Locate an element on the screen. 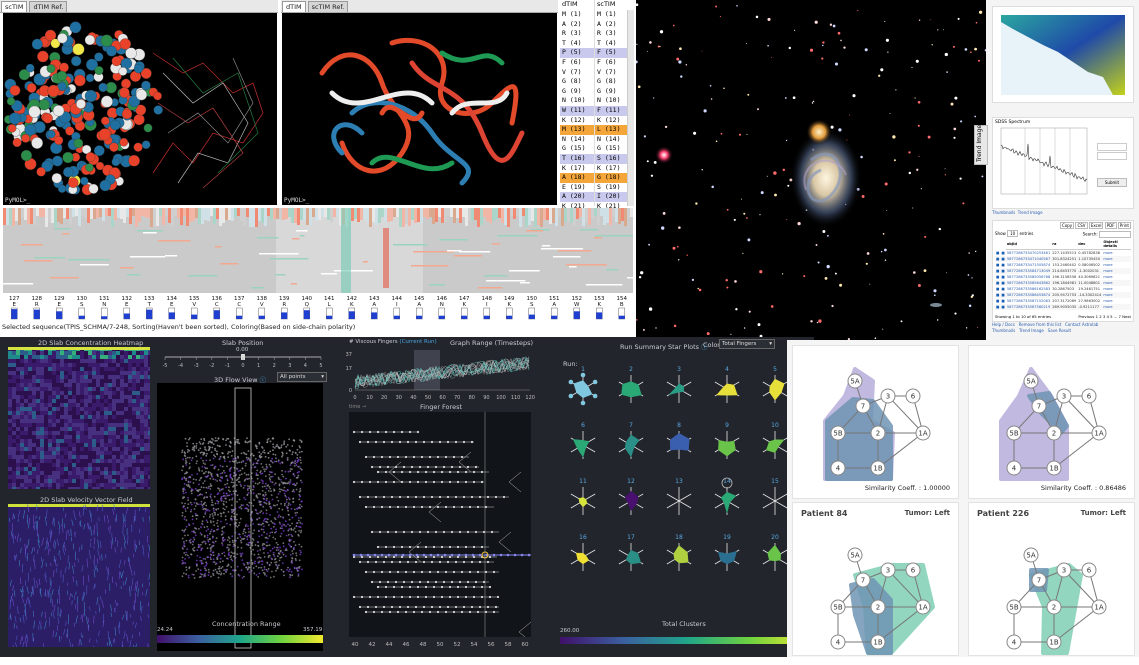 This screenshot has width=1139, height=665. flow-3d-view is located at coordinates (240, 517).